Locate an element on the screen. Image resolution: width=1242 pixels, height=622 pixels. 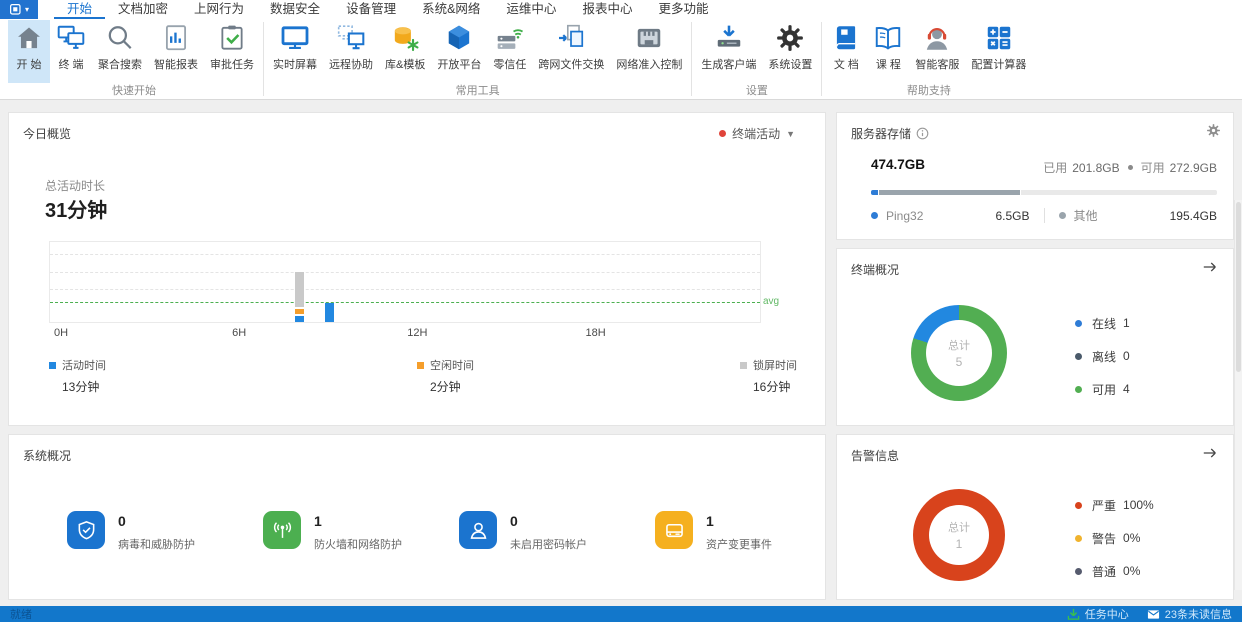
system-item: 1 资产变更事件 is located at coordinates (753, 531).